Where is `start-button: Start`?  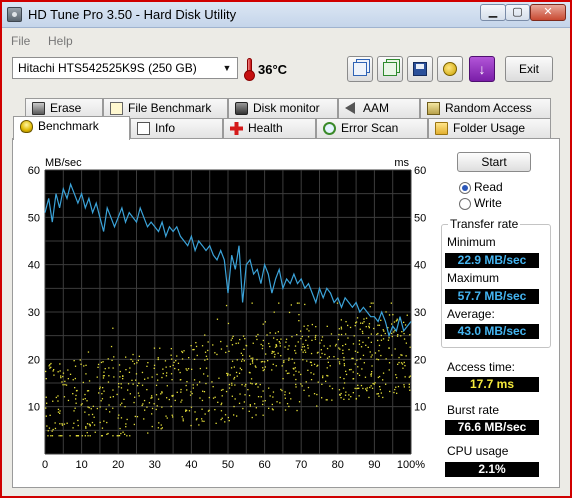 start-button: Start is located at coordinates (494, 162).